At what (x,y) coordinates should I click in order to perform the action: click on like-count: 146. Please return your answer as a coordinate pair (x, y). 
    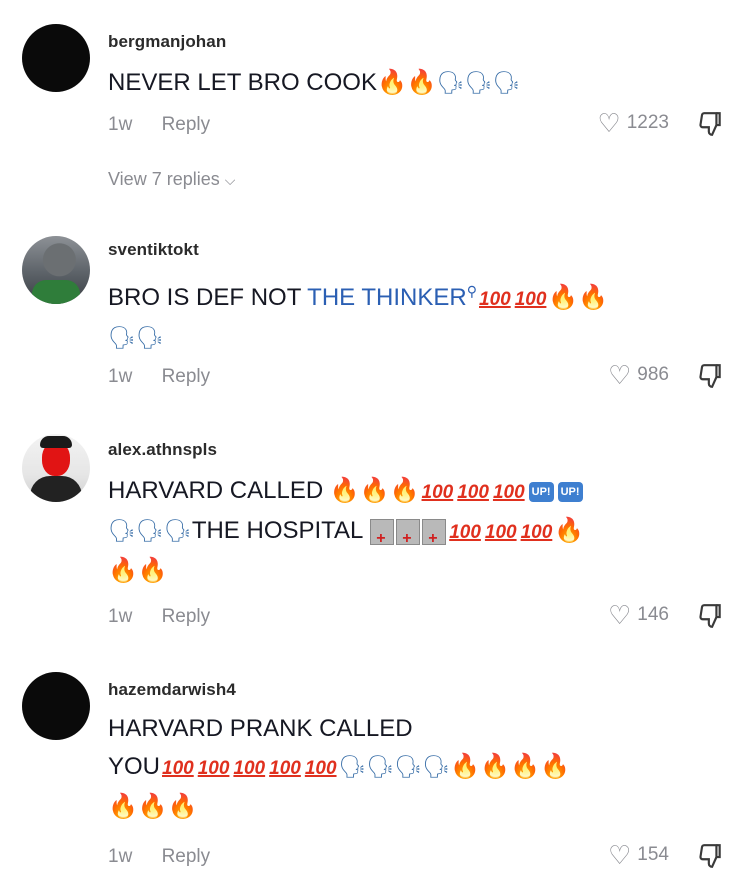
    Looking at the image, I should click on (653, 614).